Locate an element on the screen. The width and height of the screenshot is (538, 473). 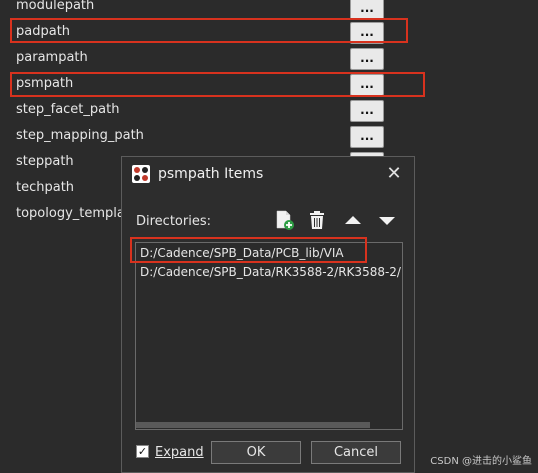
row-label: psmpath is located at coordinates (45, 83).